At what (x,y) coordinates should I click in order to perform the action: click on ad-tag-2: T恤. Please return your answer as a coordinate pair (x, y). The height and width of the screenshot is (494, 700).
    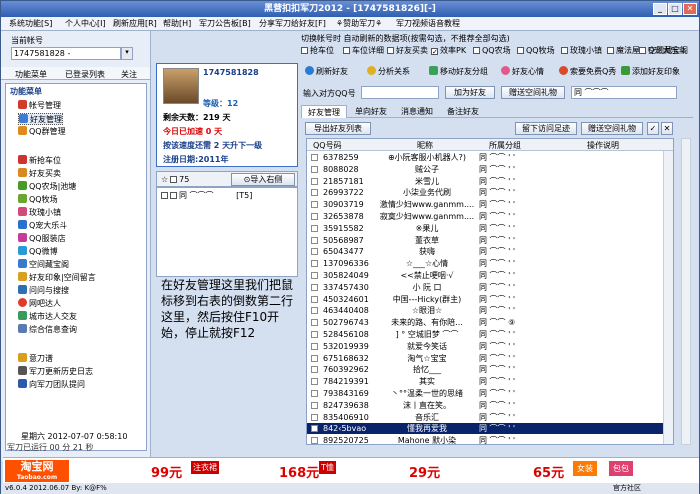
    Looking at the image, I should click on (327, 467).